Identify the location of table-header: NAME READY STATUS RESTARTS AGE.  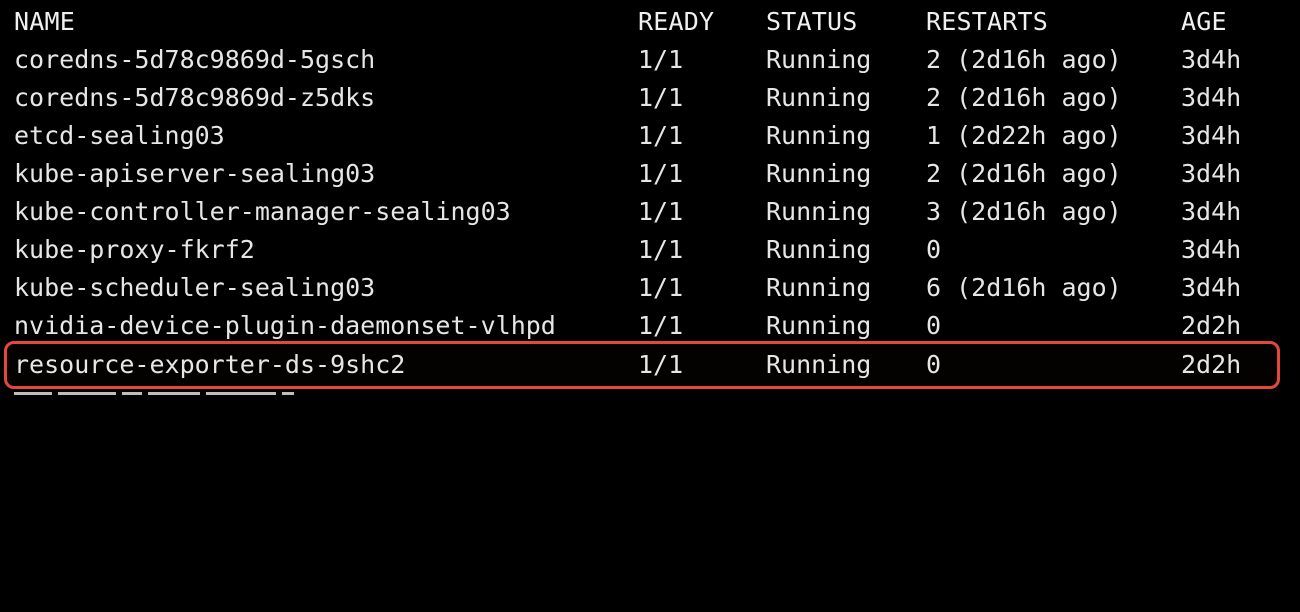
(650, 22).